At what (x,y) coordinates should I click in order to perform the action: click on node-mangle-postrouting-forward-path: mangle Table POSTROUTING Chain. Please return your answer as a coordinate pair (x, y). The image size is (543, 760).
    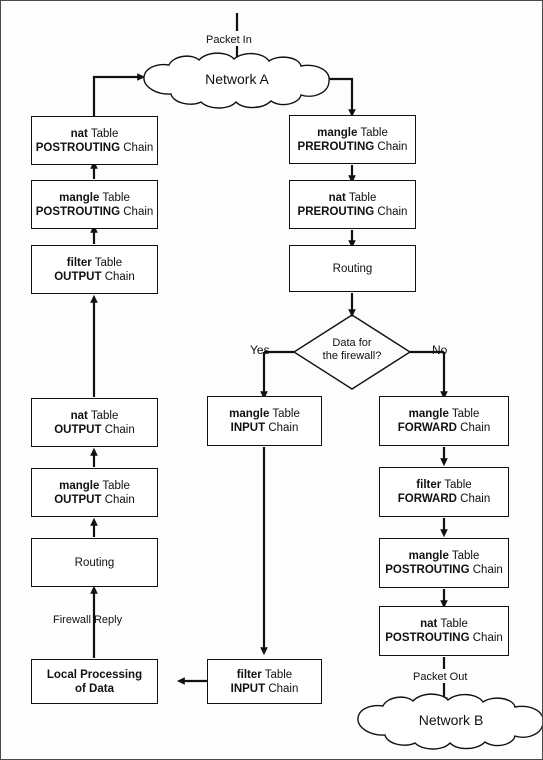
    Looking at the image, I should click on (444, 563).